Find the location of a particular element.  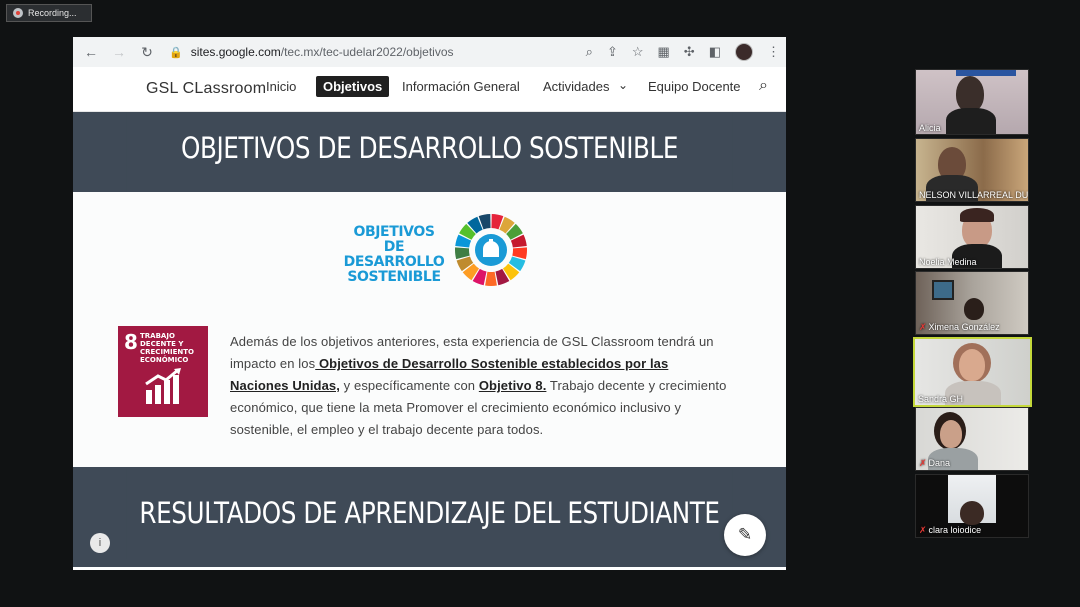

heading-band: OBJETIVOS DE DESARROLLO SOSTENIBLE is located at coordinates (429, 152).